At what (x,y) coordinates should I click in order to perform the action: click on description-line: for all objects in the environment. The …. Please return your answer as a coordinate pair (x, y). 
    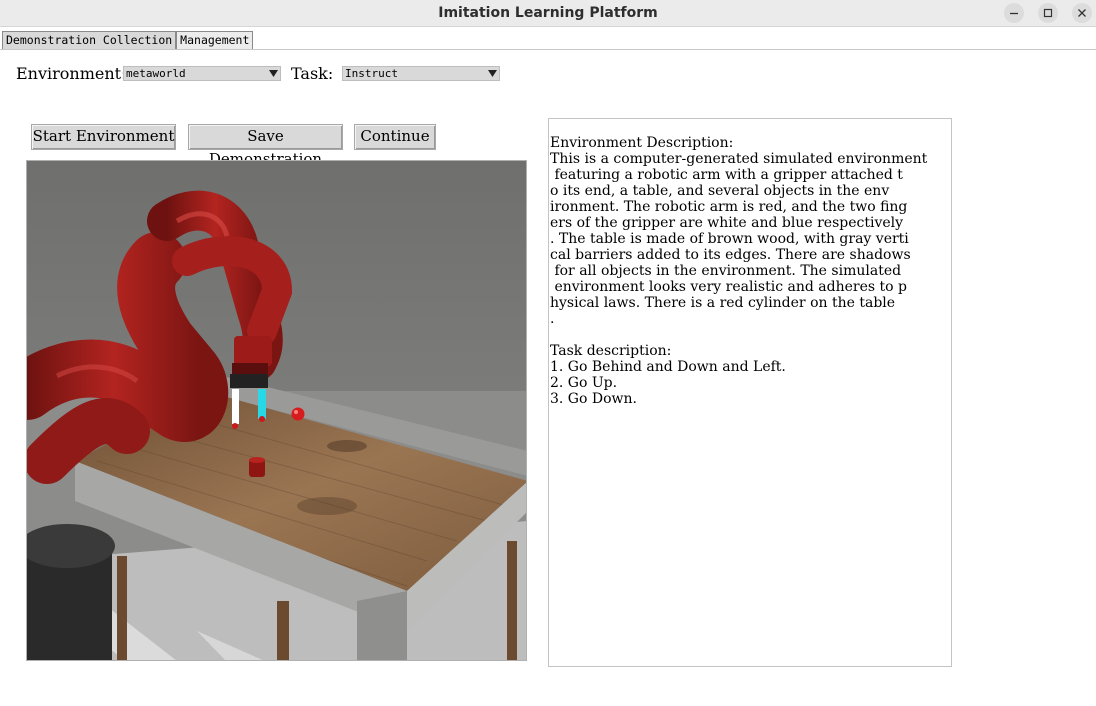
    Looking at the image, I should click on (726, 271).